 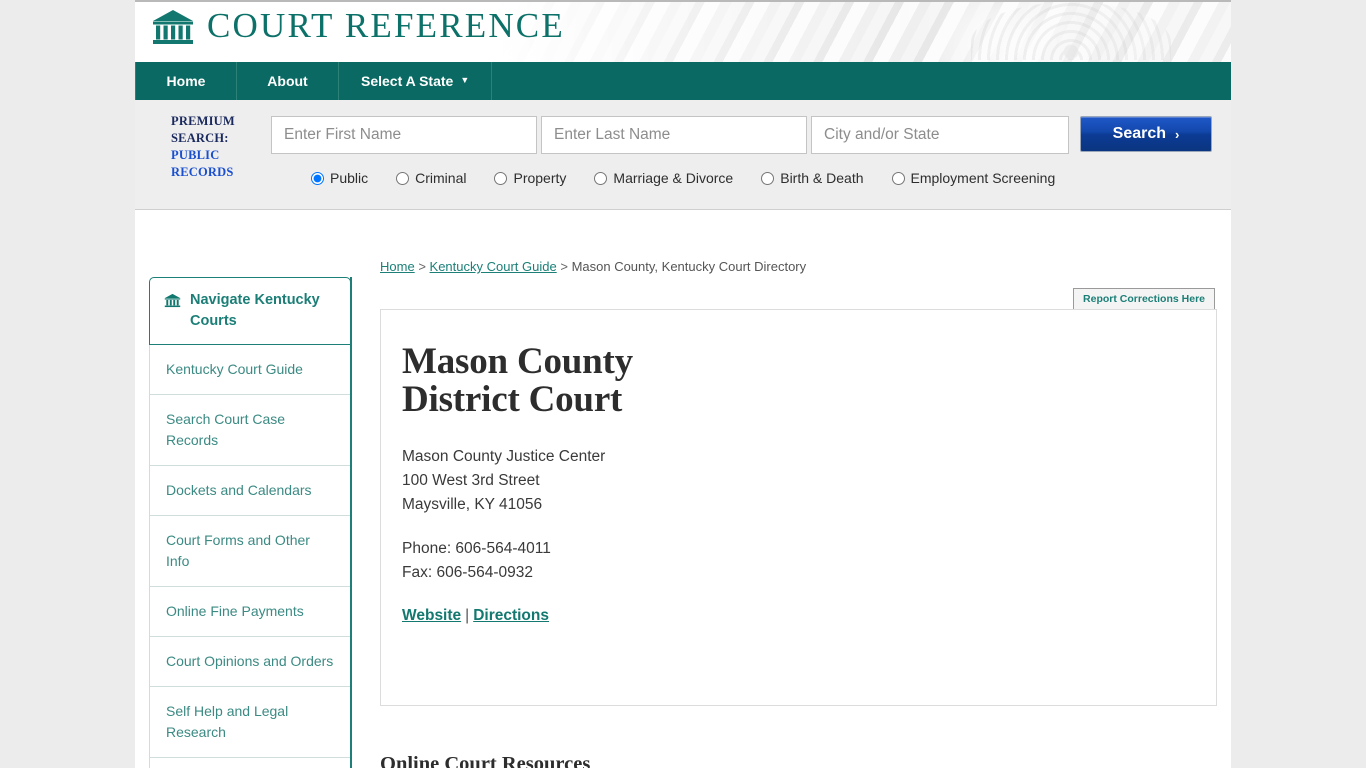 I want to click on sidebar-item-legal-aid-lawyer-referral: Legal Aid, Lawyer Referral, so click(x=250, y=763).